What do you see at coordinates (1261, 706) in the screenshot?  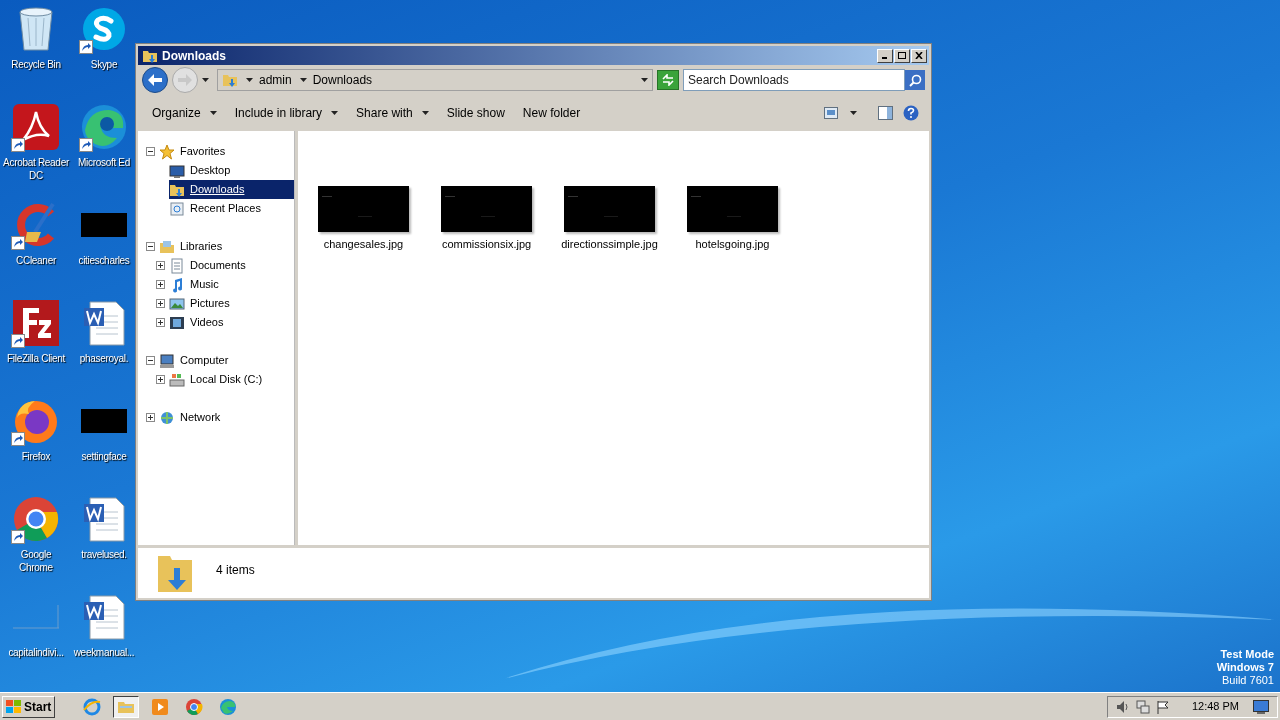 I see `show-desktop-icon` at bounding box center [1261, 706].